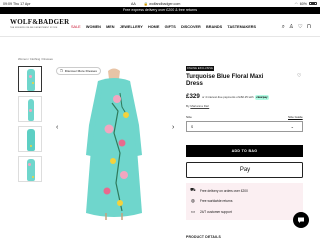 Image resolution: width=320 pixels, height=240 pixels. Describe the element at coordinates (203, 237) in the screenshot. I see `product-details-heading: PRODUCT DETAILS` at that location.